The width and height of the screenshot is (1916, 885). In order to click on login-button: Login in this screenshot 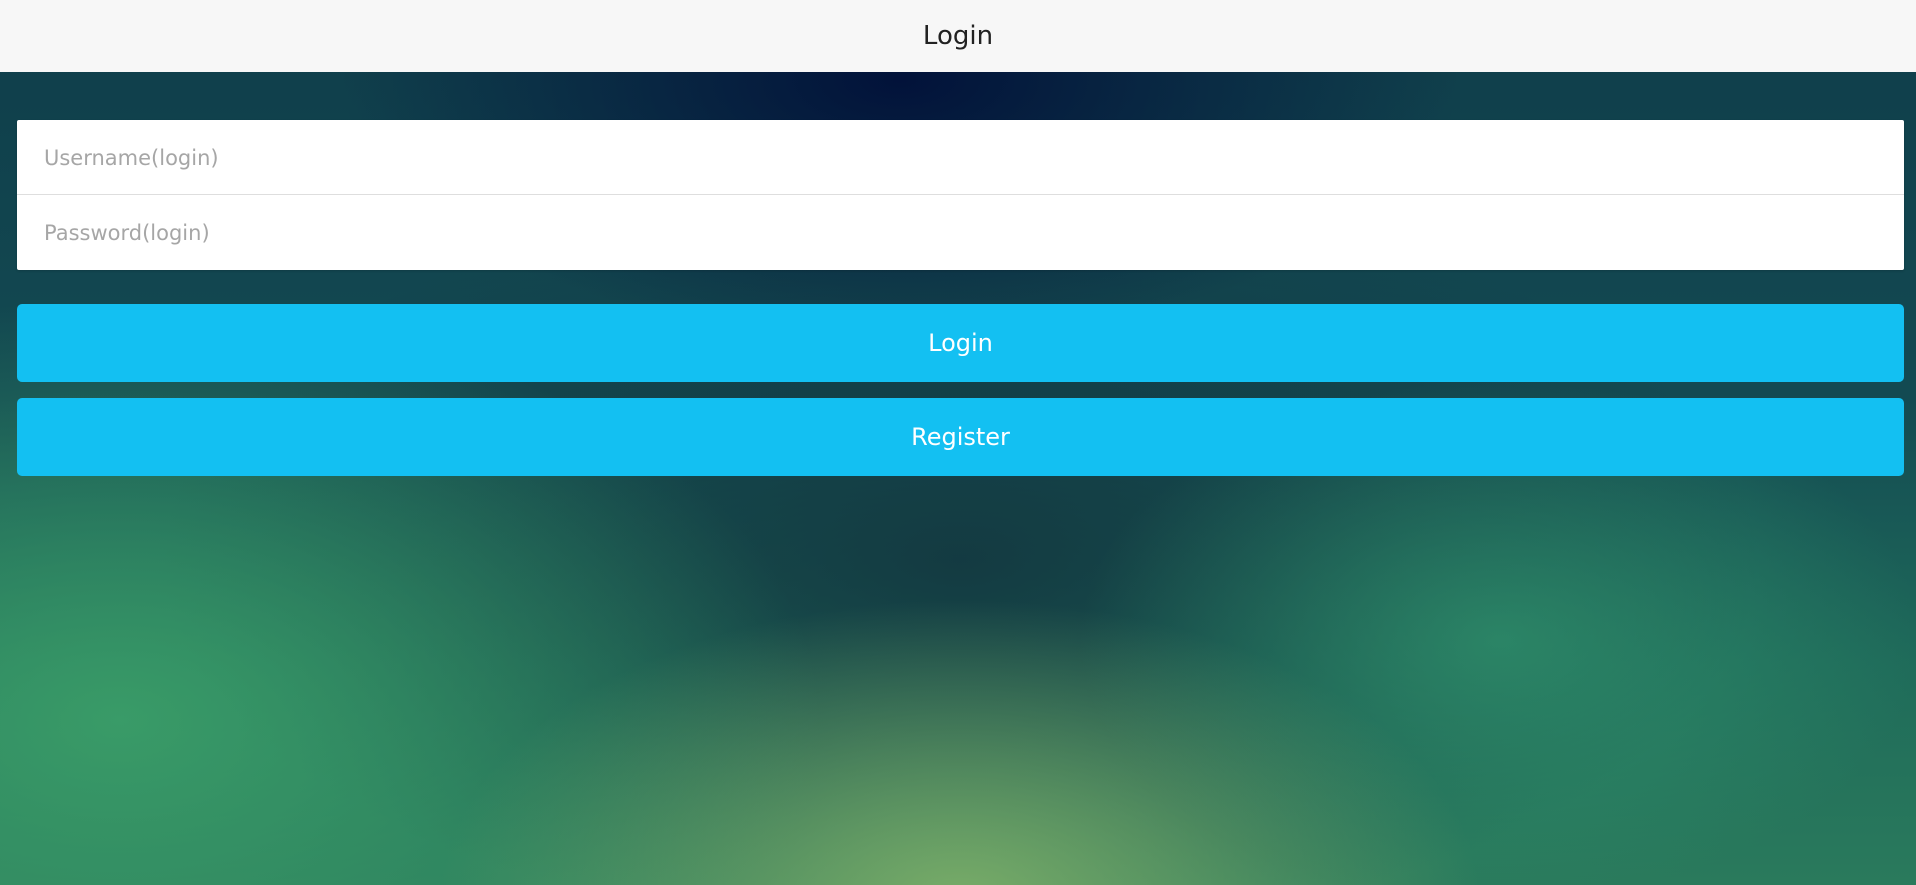, I will do `click(960, 343)`.